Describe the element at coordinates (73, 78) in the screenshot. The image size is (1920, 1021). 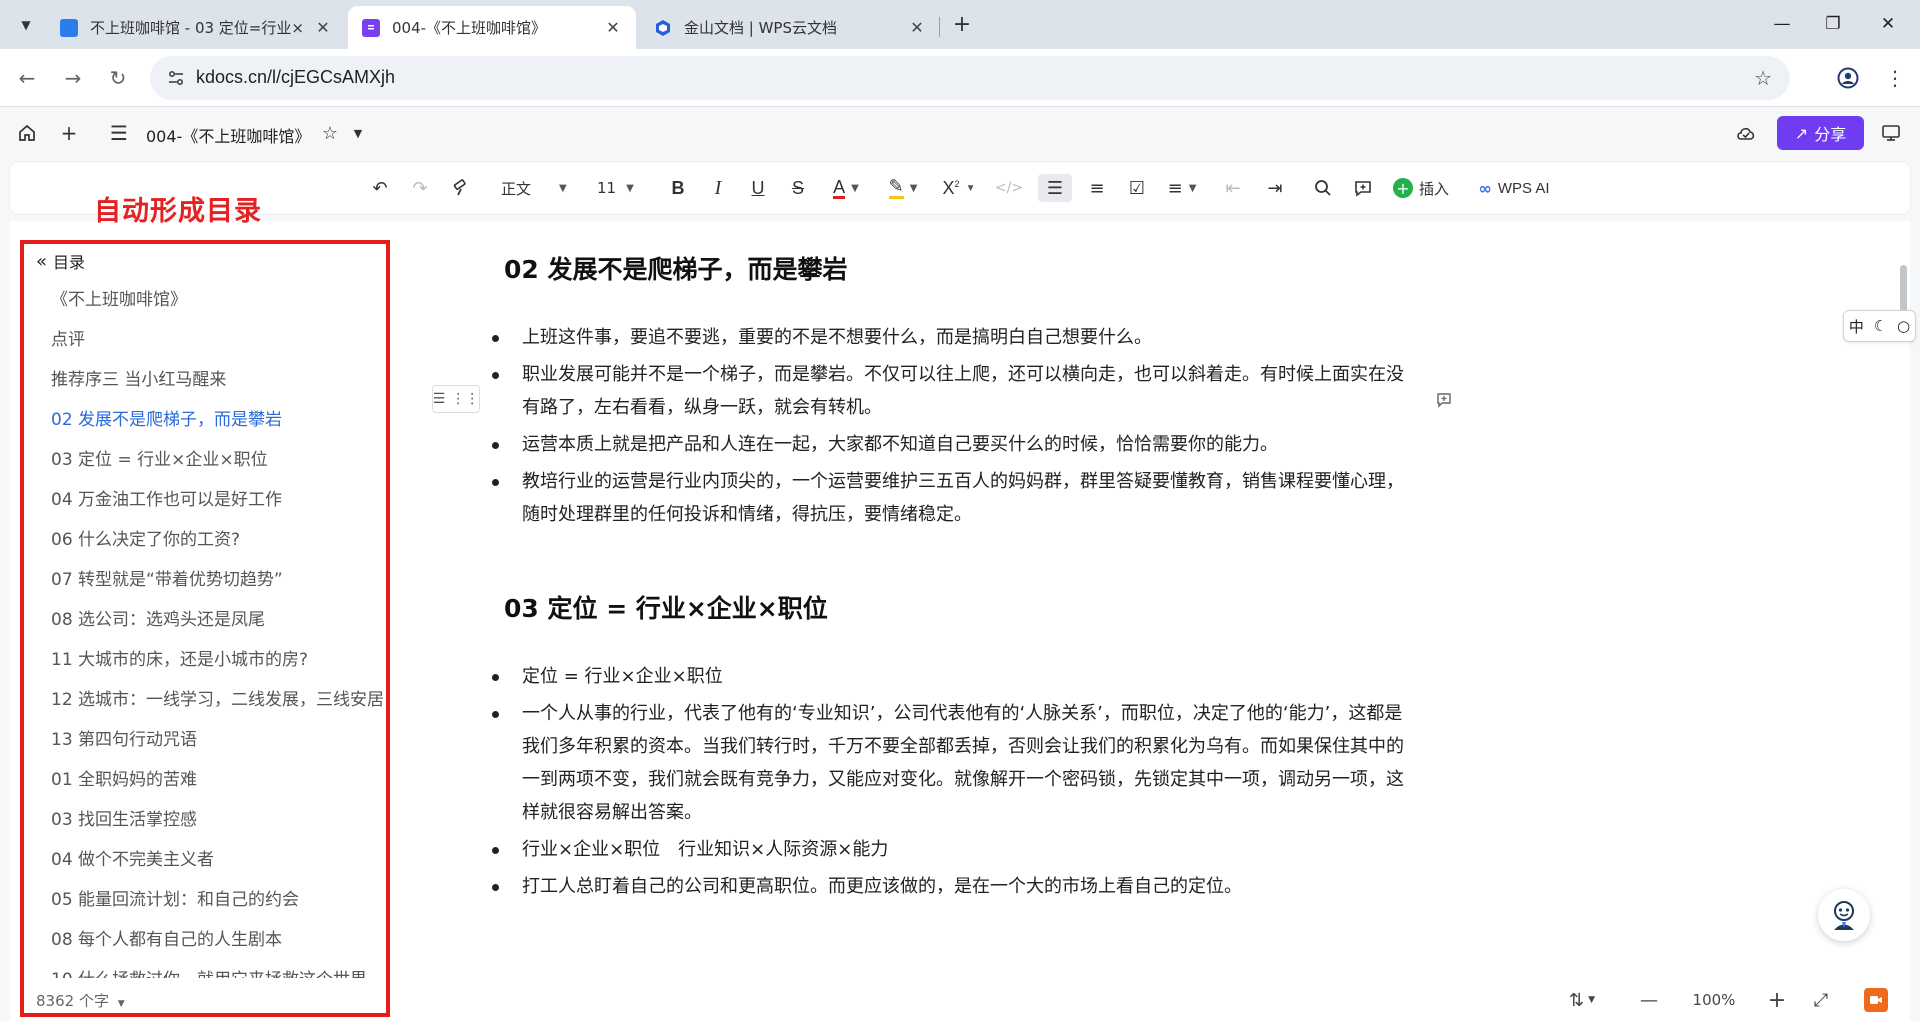
I see `forward-arrow-icon: →` at that location.